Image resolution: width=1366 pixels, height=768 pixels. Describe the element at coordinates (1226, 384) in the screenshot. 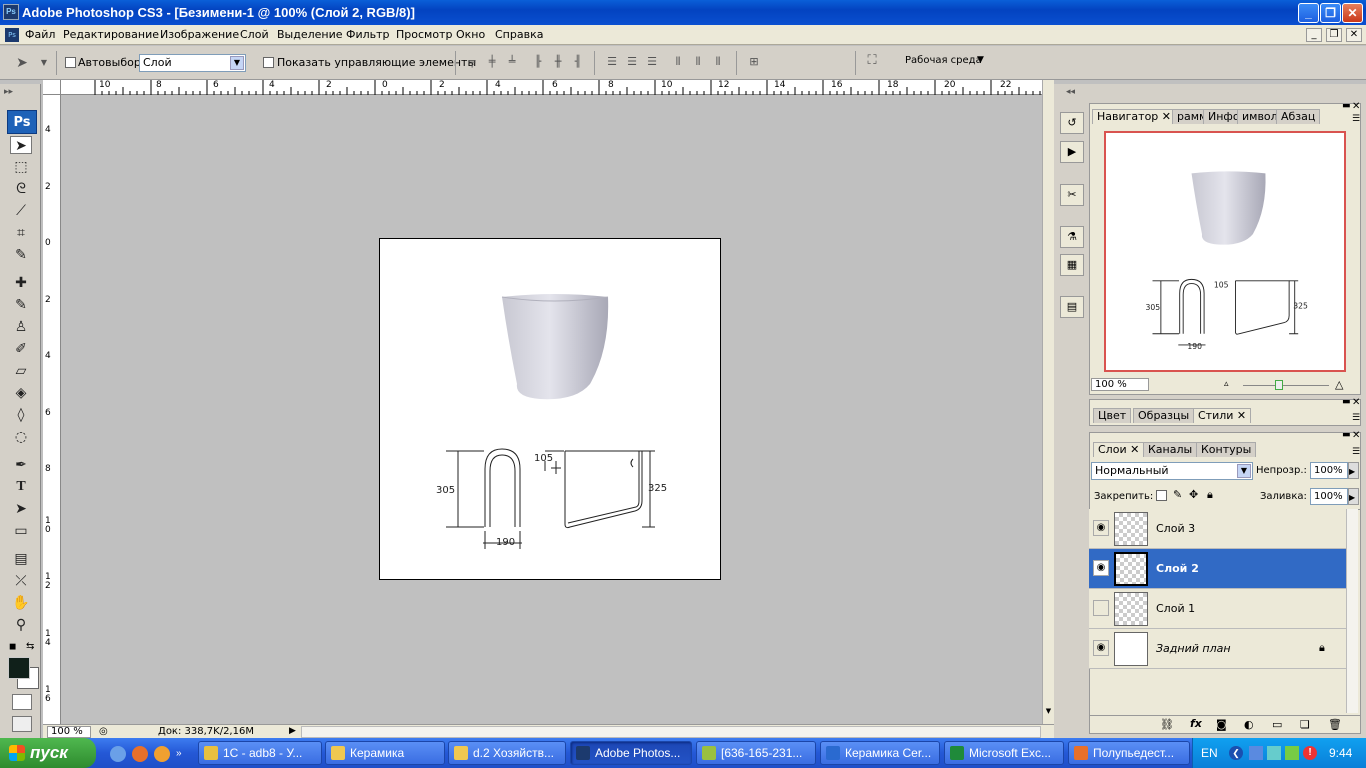

I see `zoom-out-icon: ▵` at that location.